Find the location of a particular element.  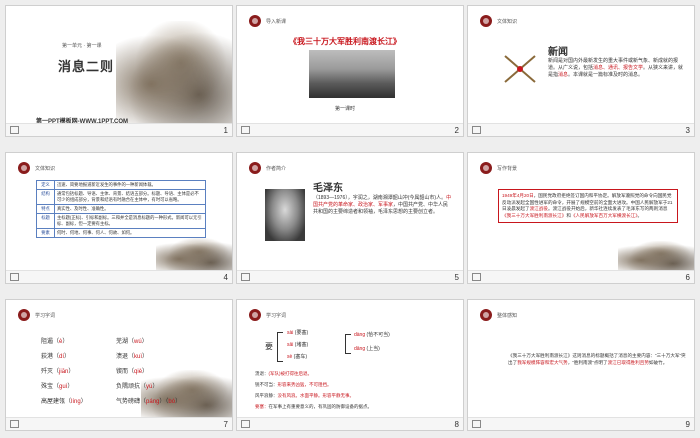

term-key: 要塞： is located at coordinates (262, 406).